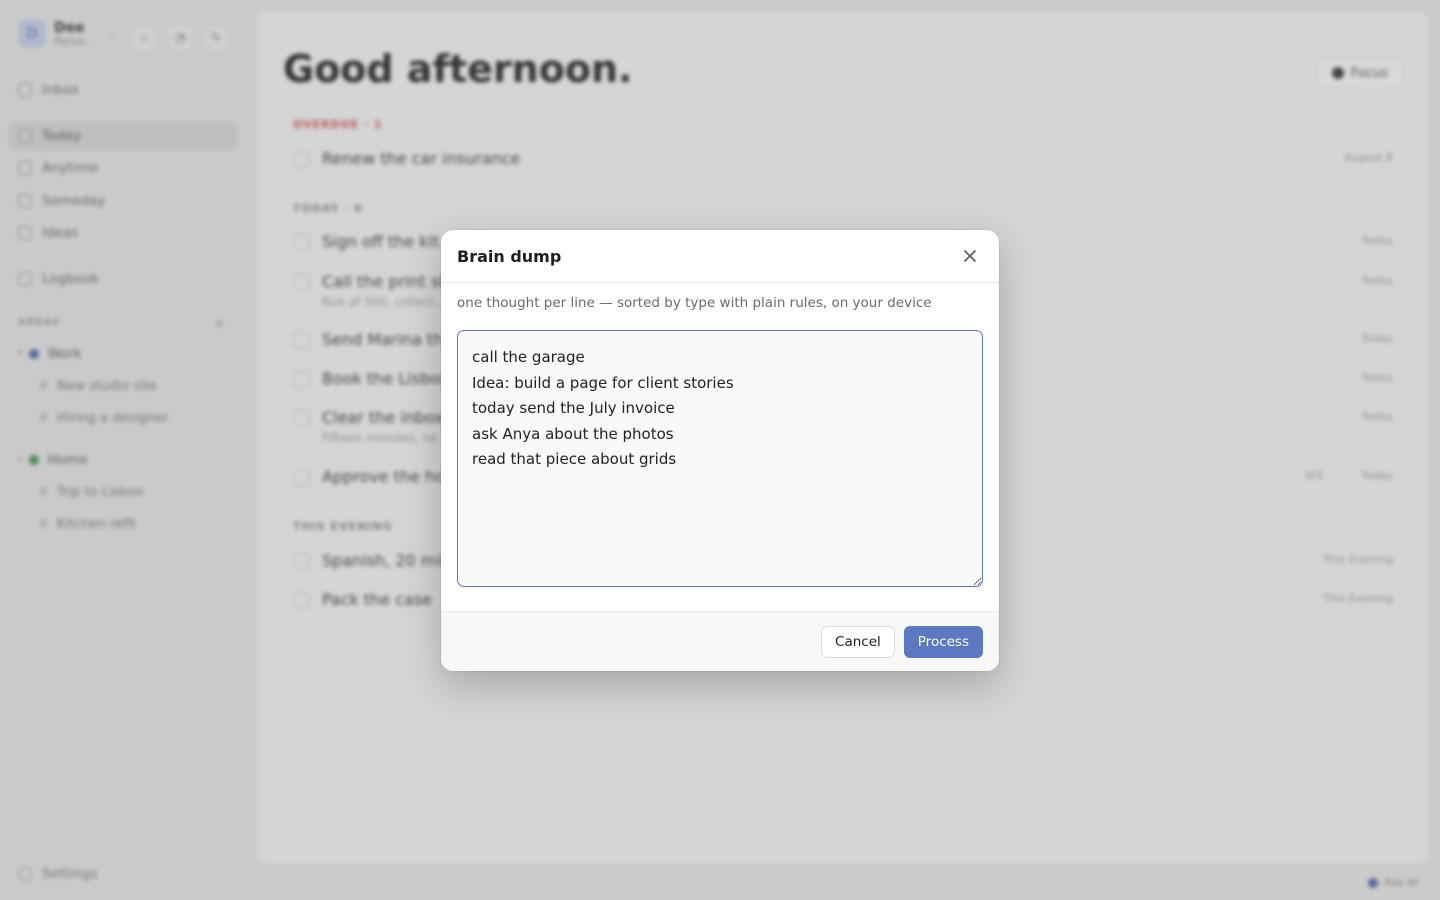 The height and width of the screenshot is (900, 1440). Describe the element at coordinates (509, 256) in the screenshot. I see `dialog-title: Brain dump` at that location.